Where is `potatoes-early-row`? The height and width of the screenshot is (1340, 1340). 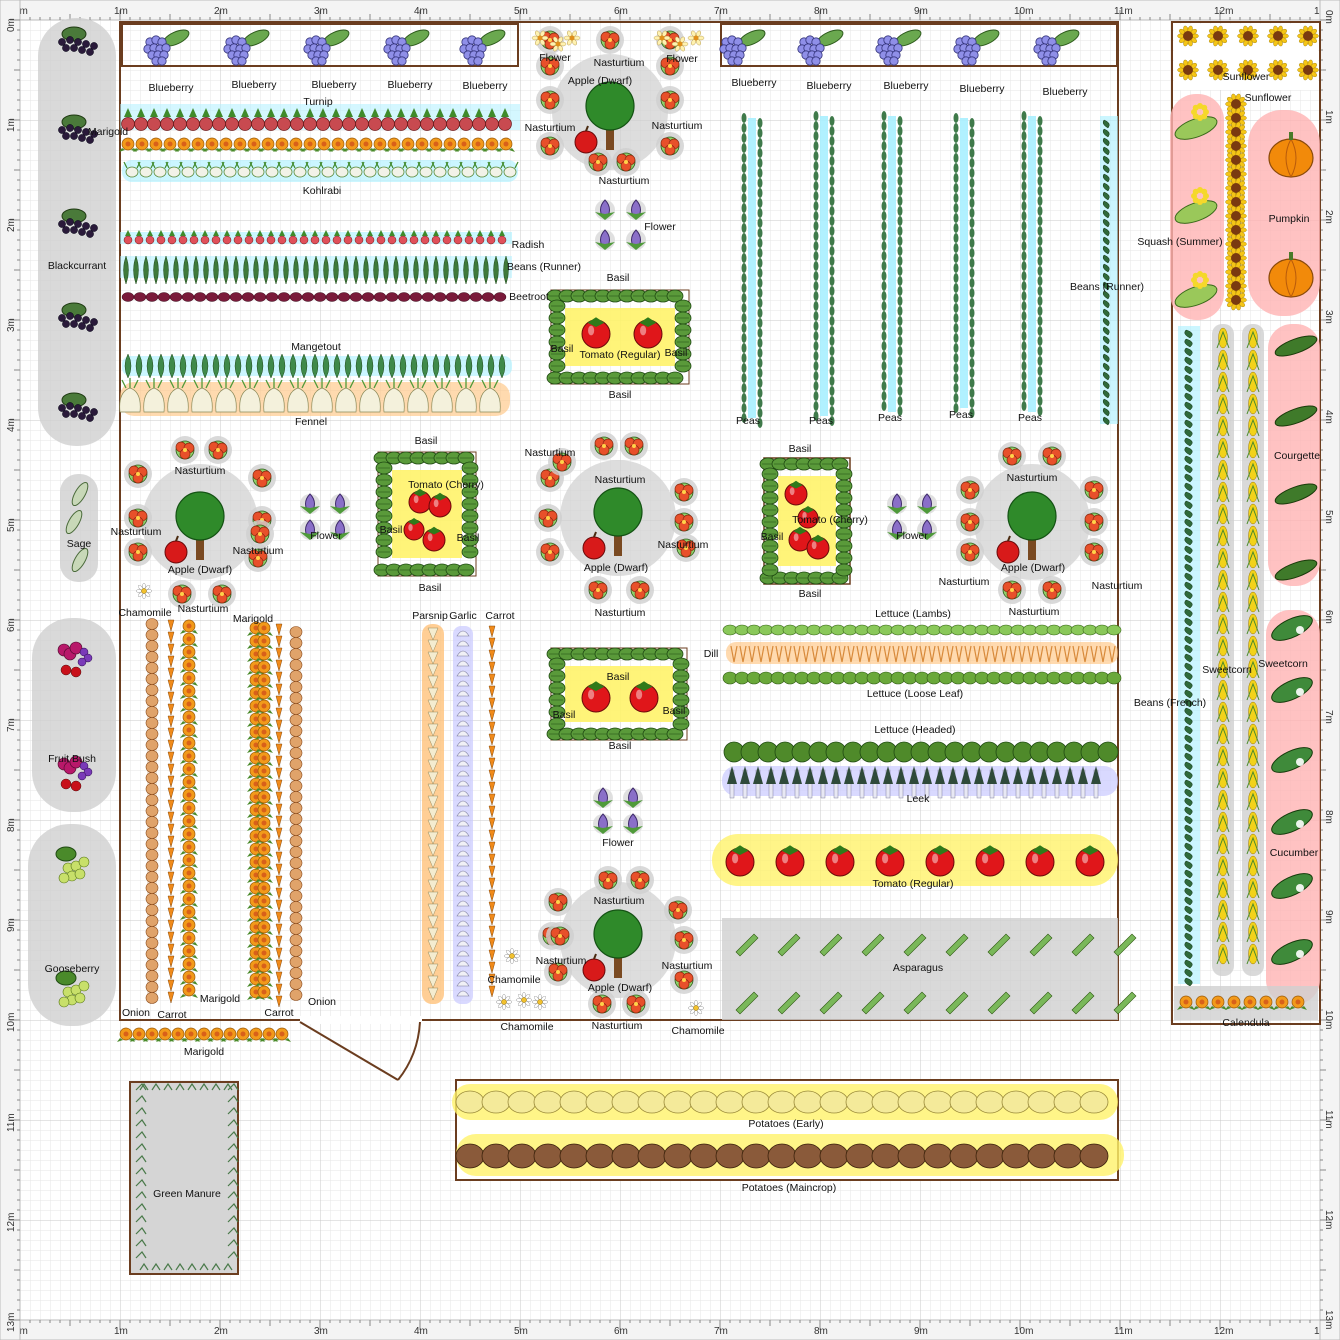 potatoes-early-row is located at coordinates (785, 1102).